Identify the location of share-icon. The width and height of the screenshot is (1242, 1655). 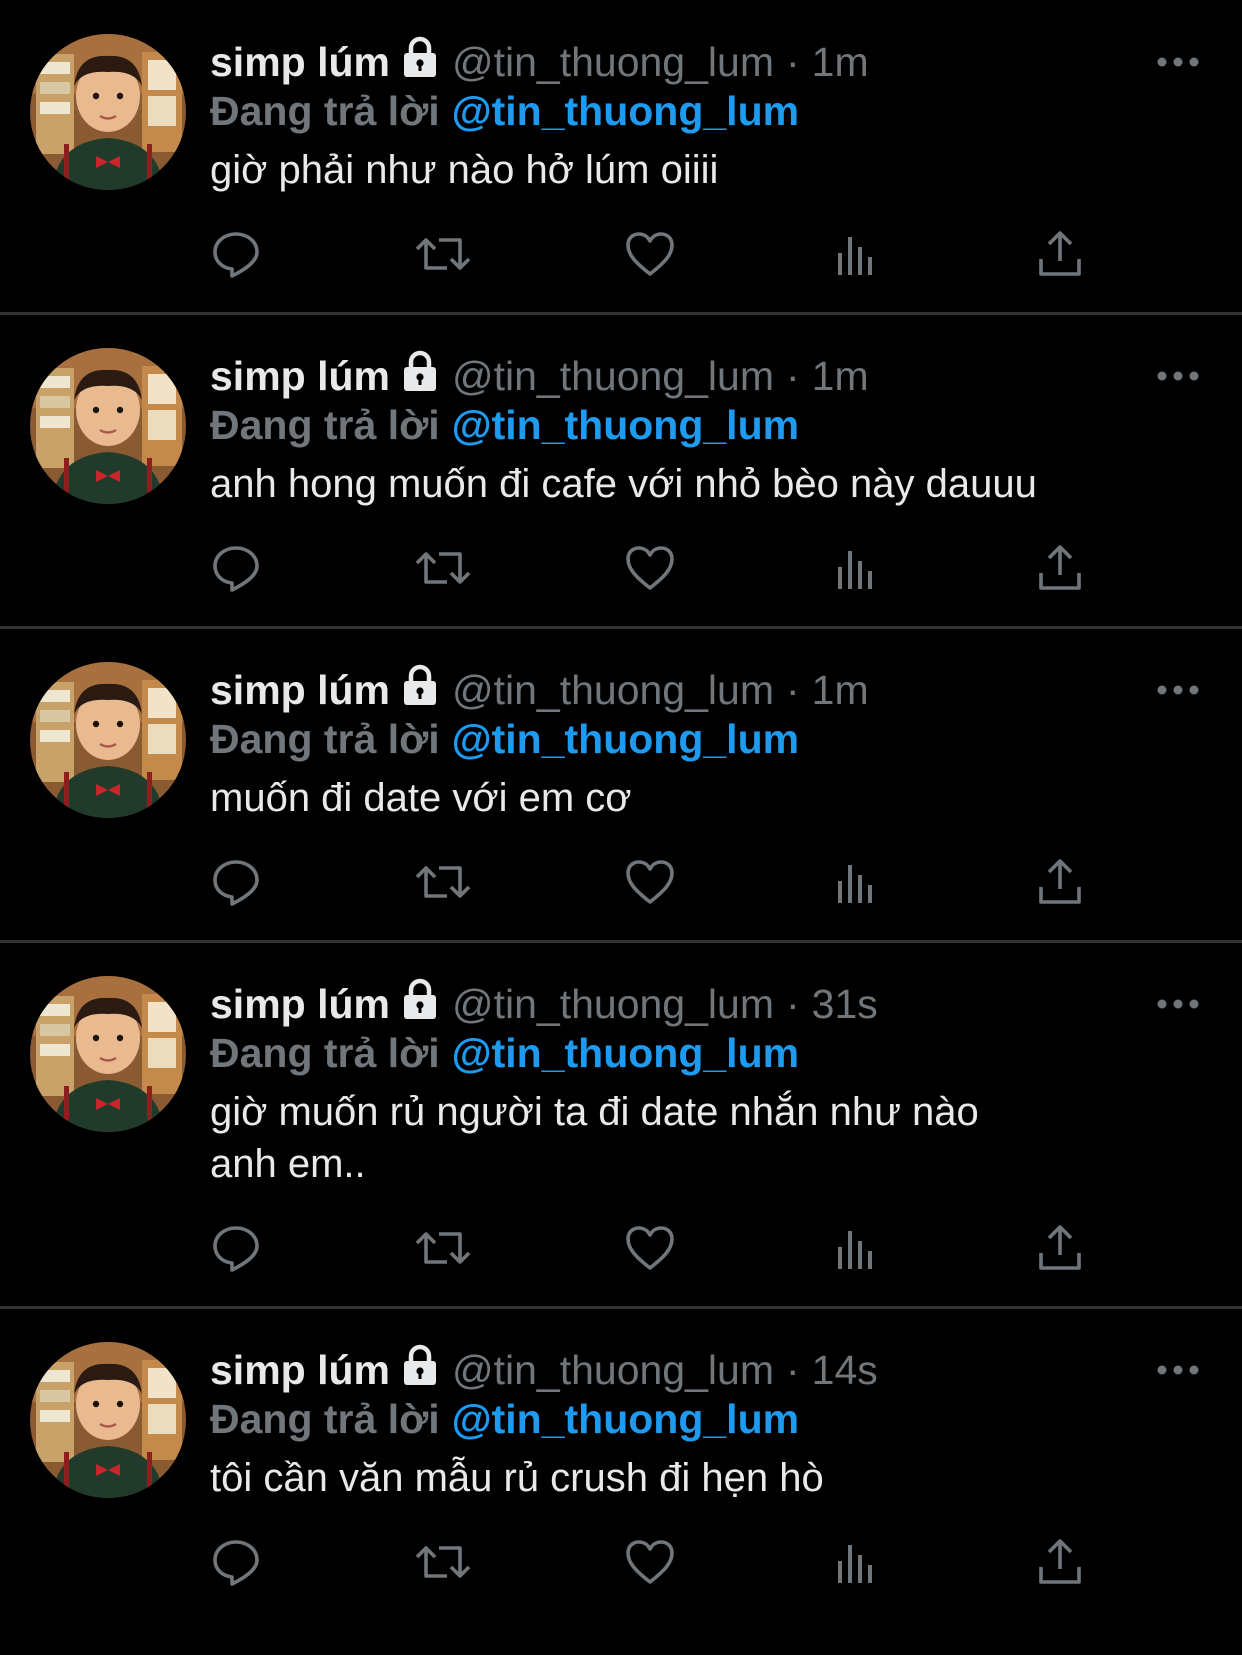
(1060, 567).